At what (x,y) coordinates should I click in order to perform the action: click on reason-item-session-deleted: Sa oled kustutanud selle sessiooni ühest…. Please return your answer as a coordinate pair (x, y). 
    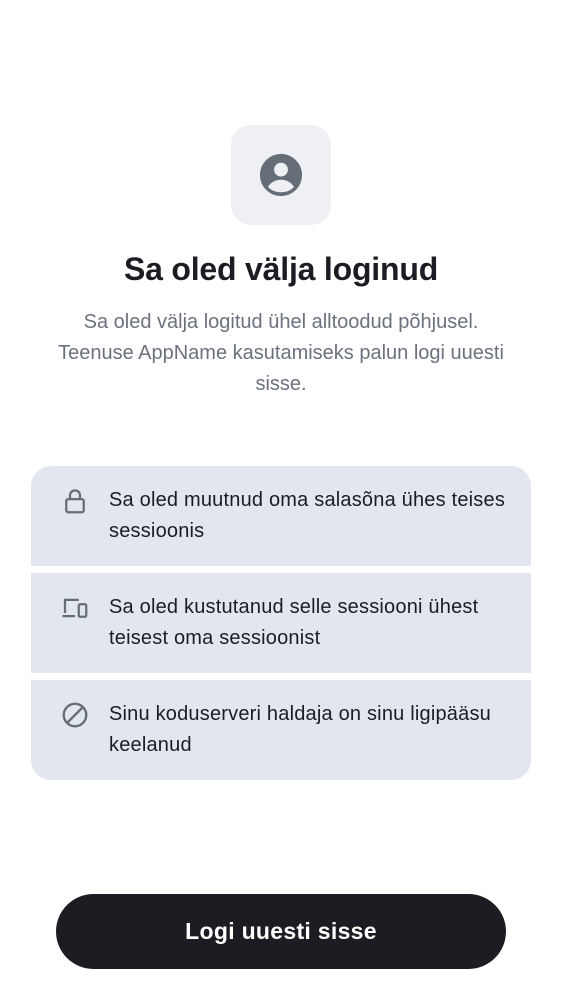
    Looking at the image, I should click on (281, 623).